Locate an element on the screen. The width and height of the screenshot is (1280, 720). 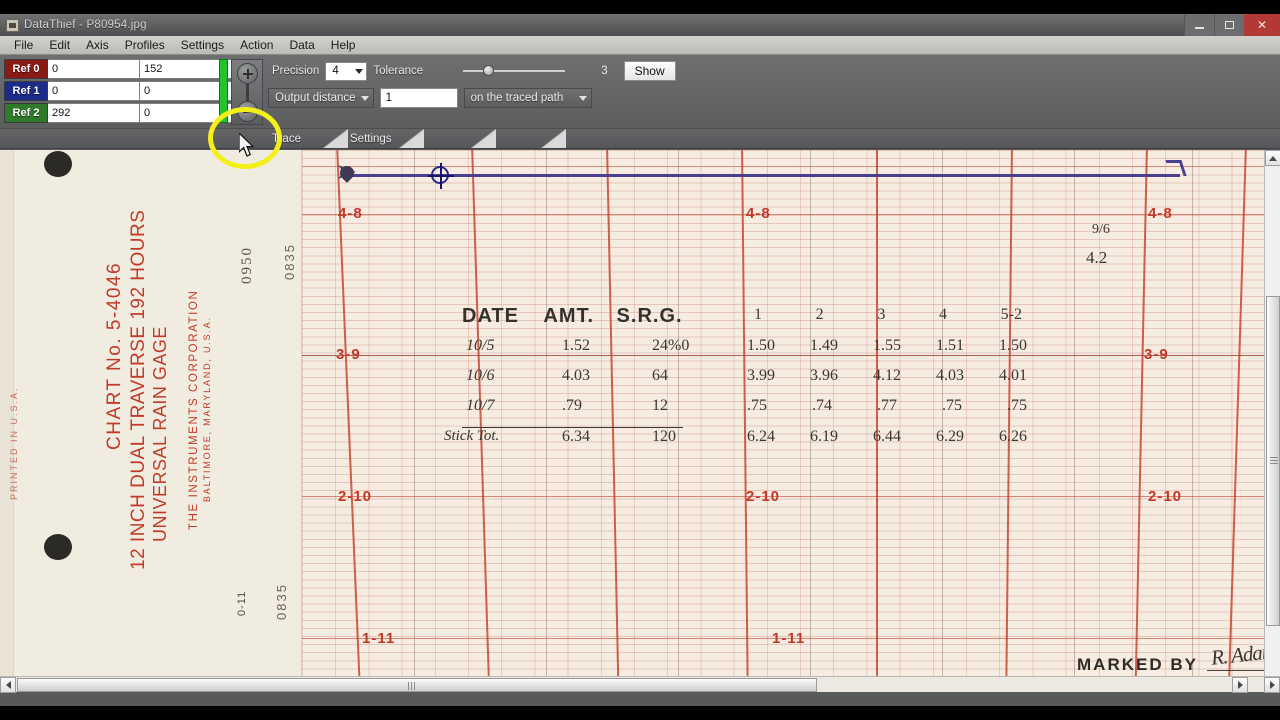
tolerance-slider-track is located at coordinates (514, 71).